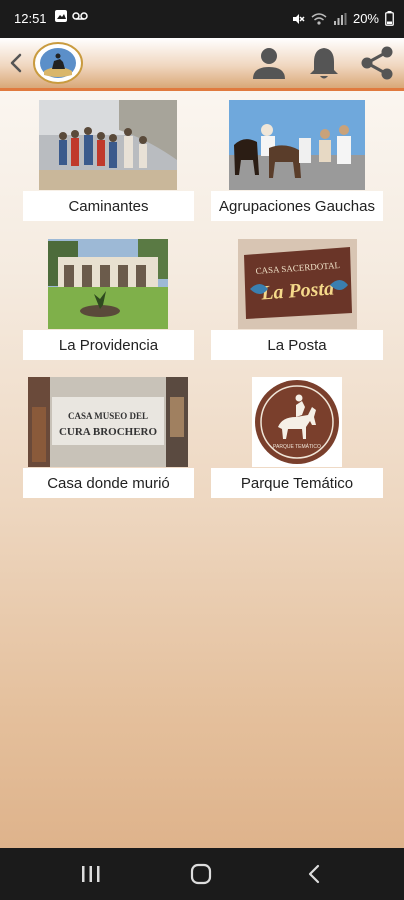  I want to click on recent-apps-icon, so click(91, 874).